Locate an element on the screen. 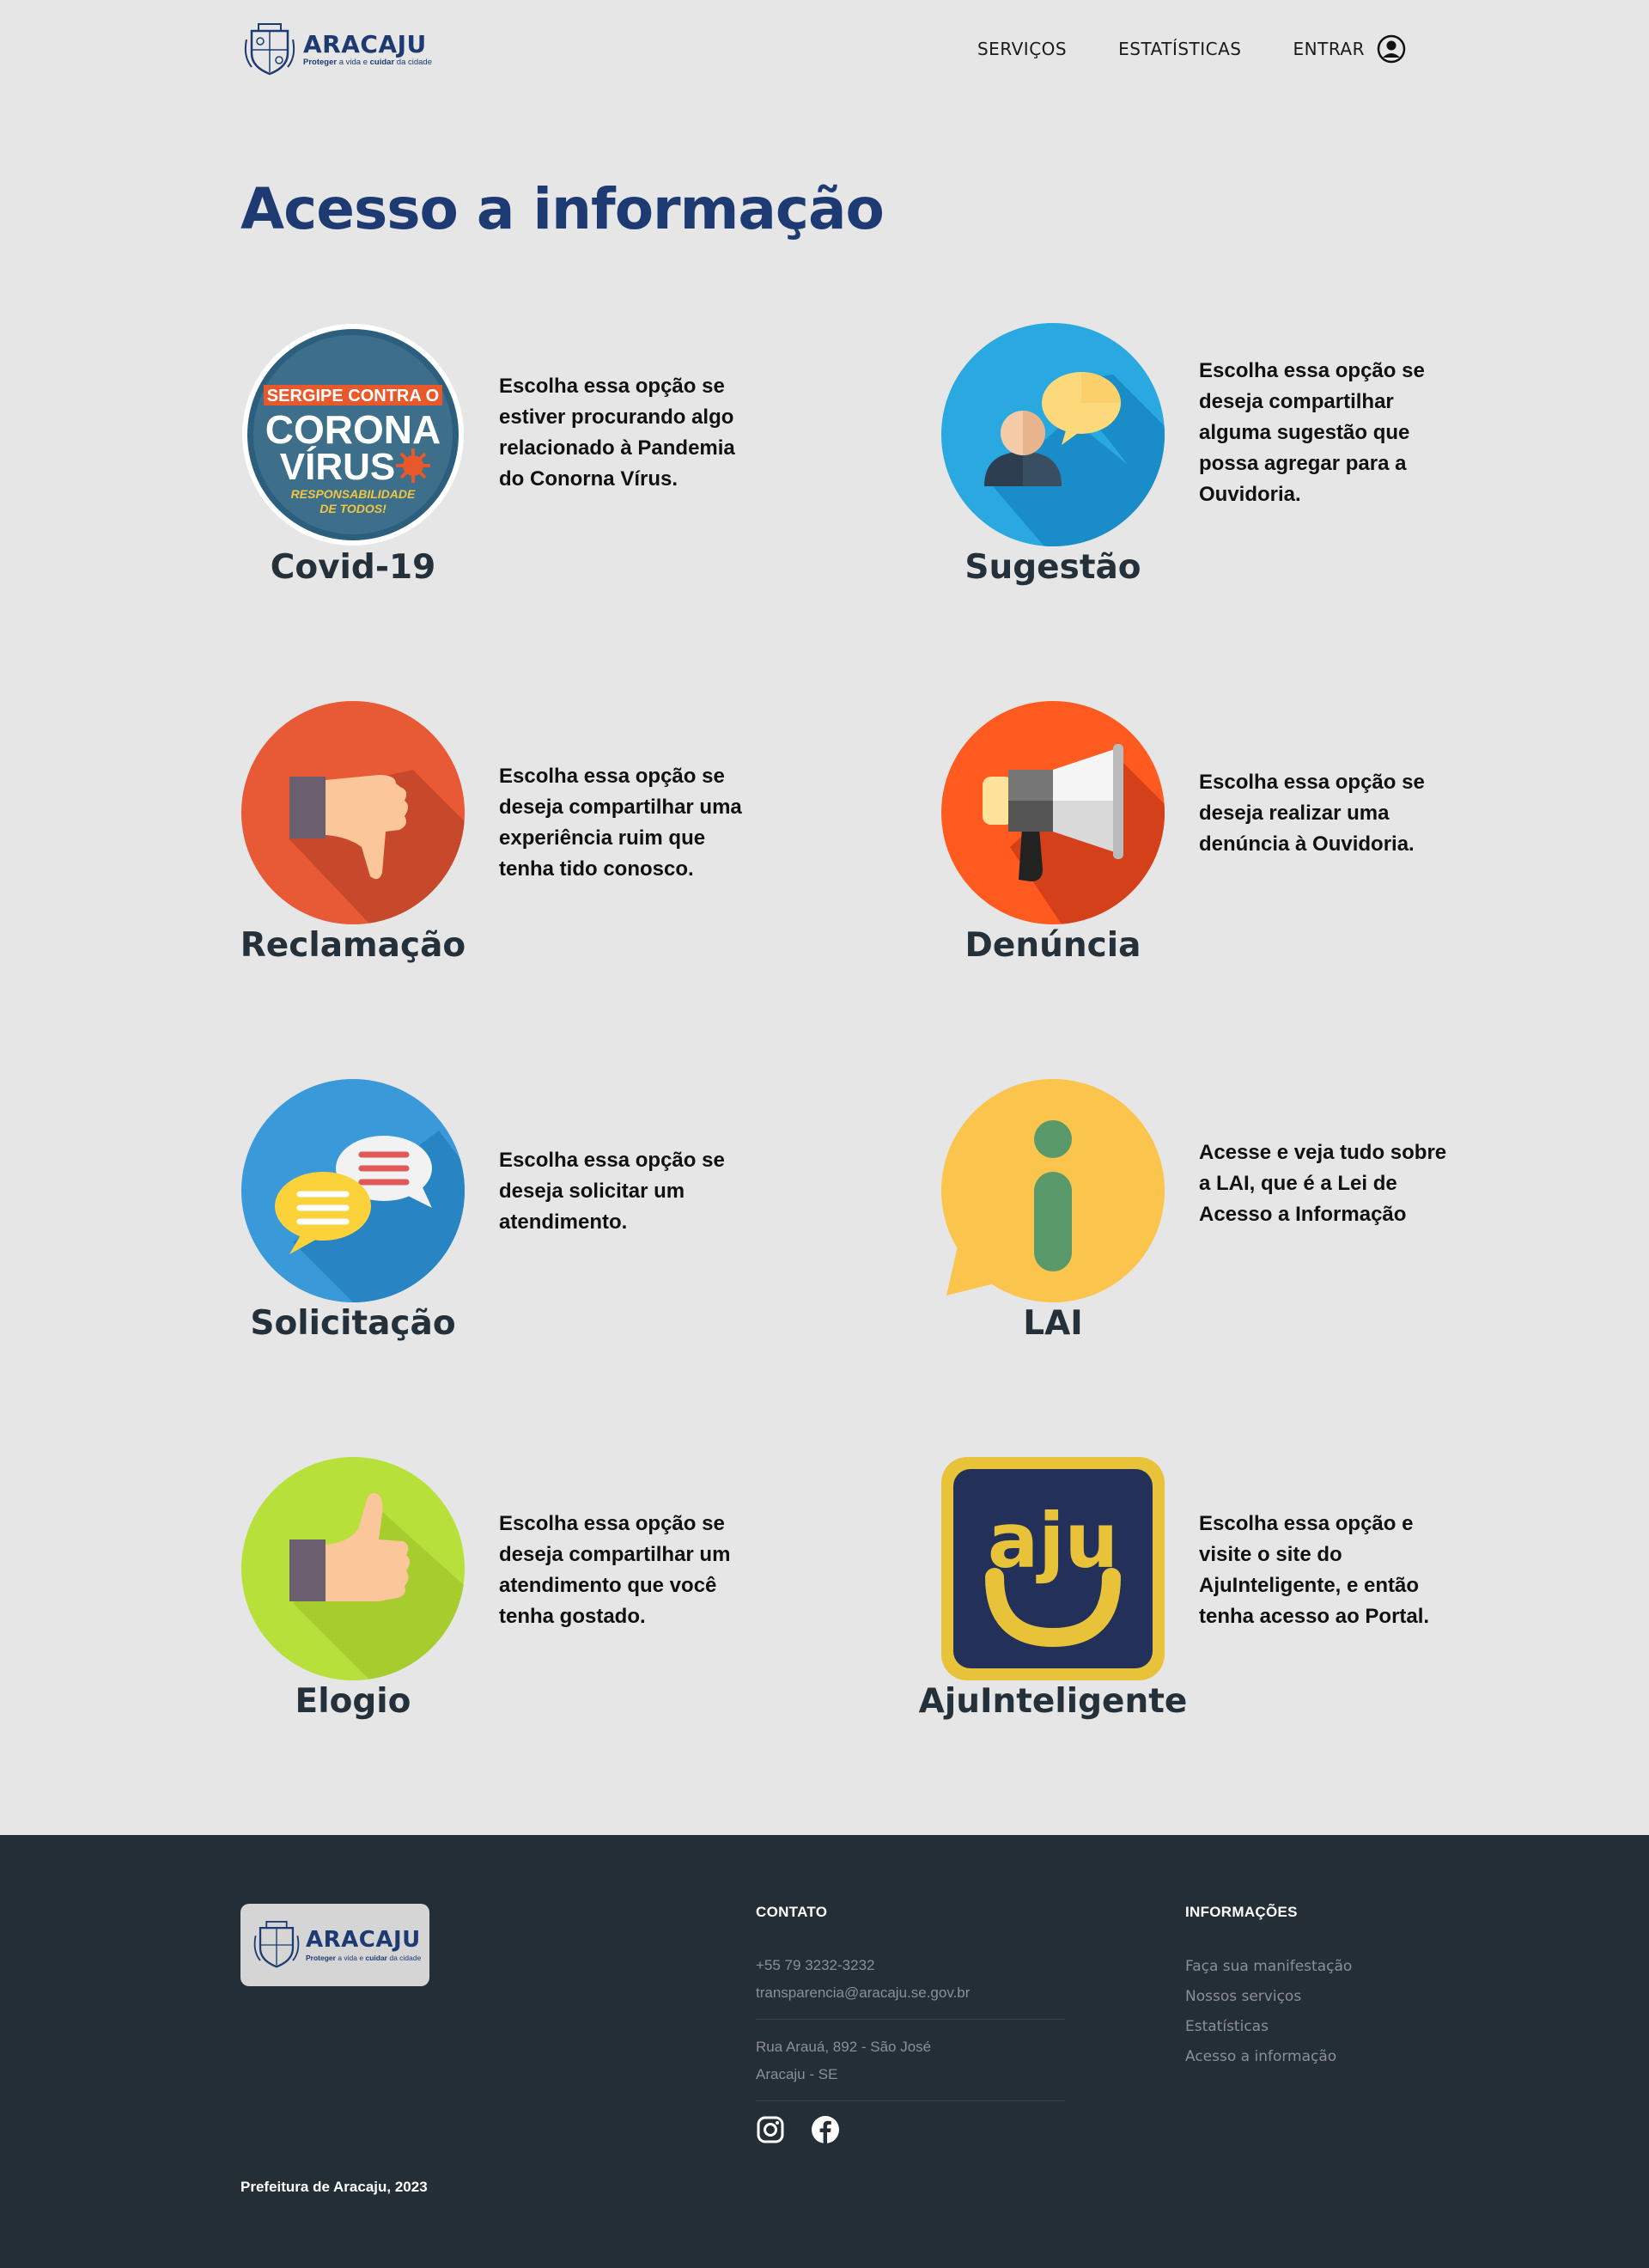 The height and width of the screenshot is (2268, 1649). person-thought-bubble-icon is located at coordinates (1053, 434).